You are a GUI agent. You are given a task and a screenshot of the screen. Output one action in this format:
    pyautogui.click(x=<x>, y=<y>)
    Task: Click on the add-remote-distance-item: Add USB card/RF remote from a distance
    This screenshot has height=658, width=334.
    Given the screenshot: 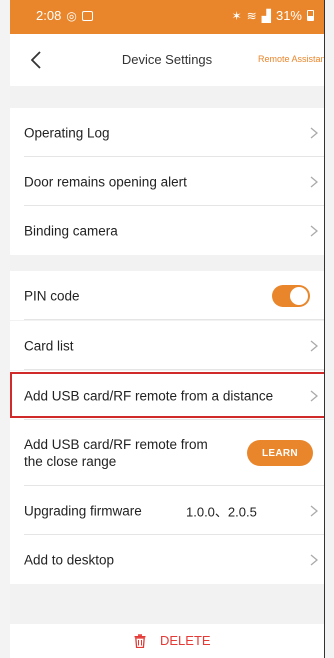 What is the action you would take?
    pyautogui.click(x=167, y=395)
    